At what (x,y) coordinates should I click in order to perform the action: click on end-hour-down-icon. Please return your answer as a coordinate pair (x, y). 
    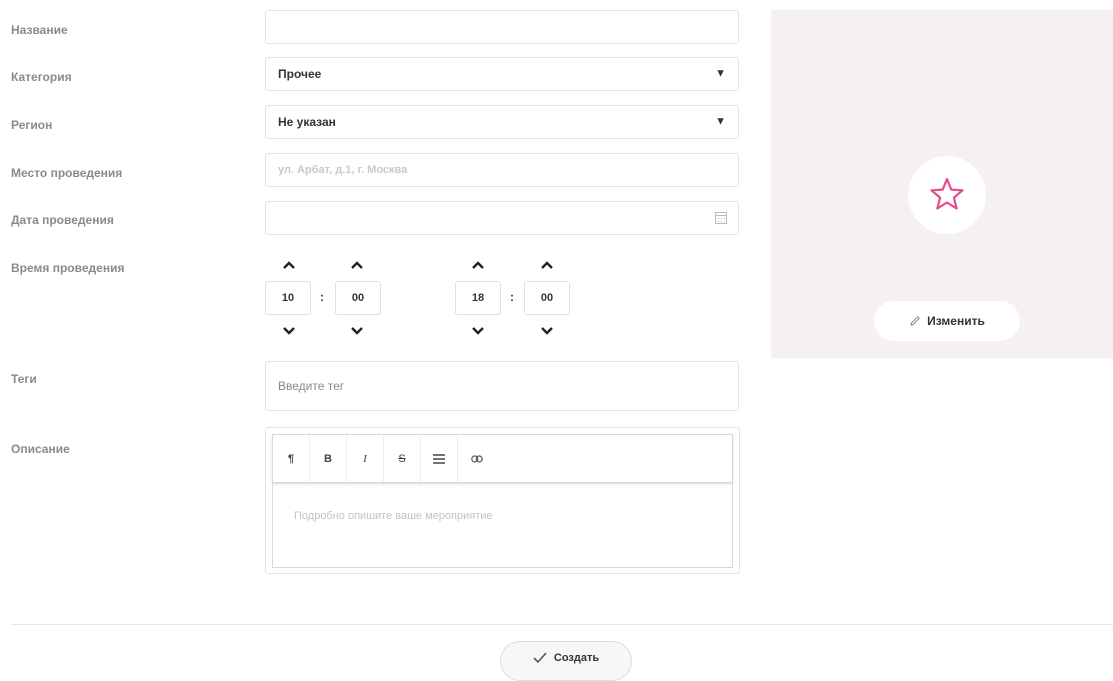
    Looking at the image, I should click on (478, 332).